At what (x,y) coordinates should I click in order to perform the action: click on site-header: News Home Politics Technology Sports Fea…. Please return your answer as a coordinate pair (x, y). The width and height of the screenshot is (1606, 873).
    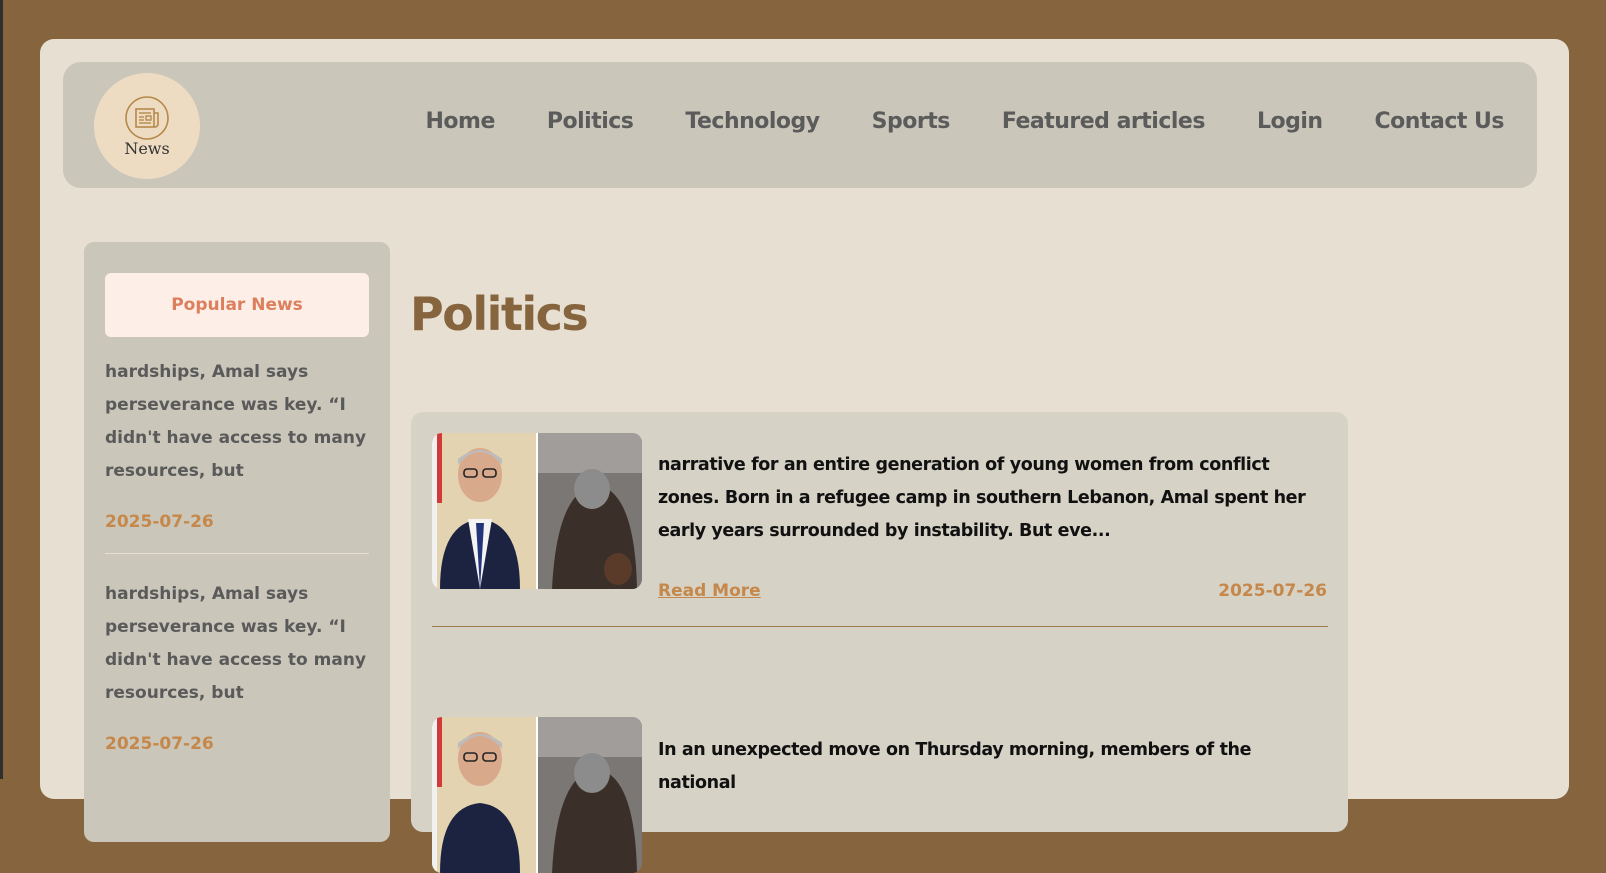
    Looking at the image, I should click on (800, 125).